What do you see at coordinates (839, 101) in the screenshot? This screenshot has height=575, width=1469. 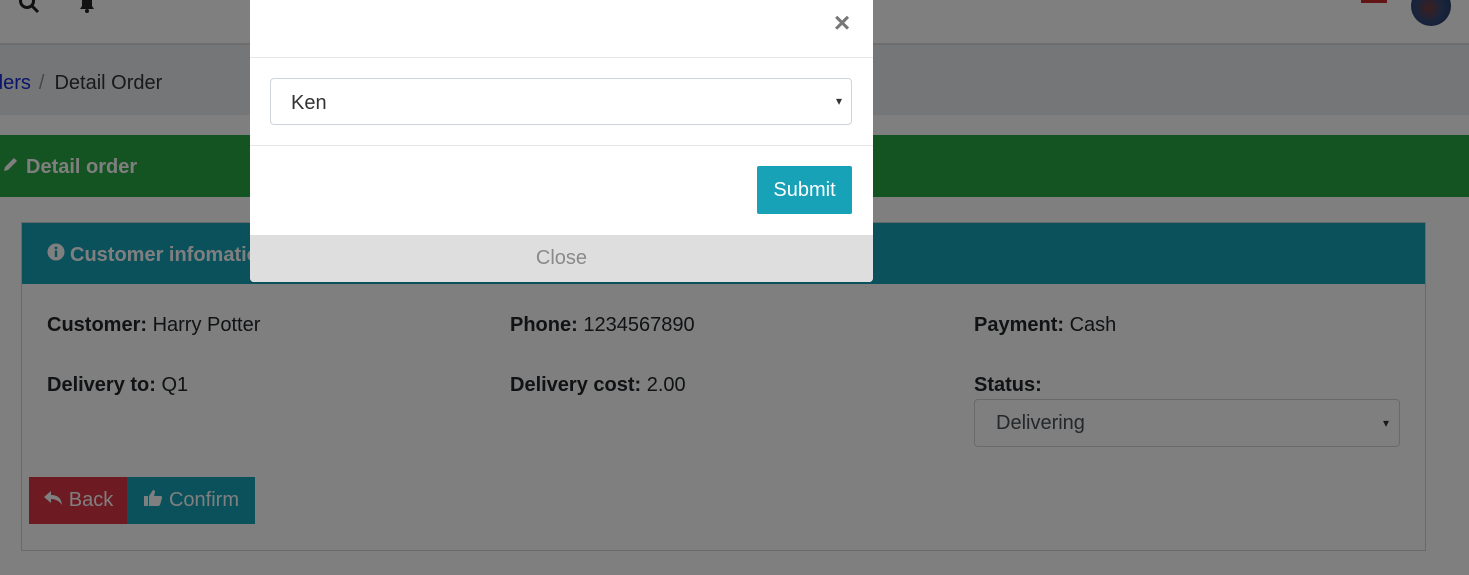 I see `chevron-down-icon: ▾` at bounding box center [839, 101].